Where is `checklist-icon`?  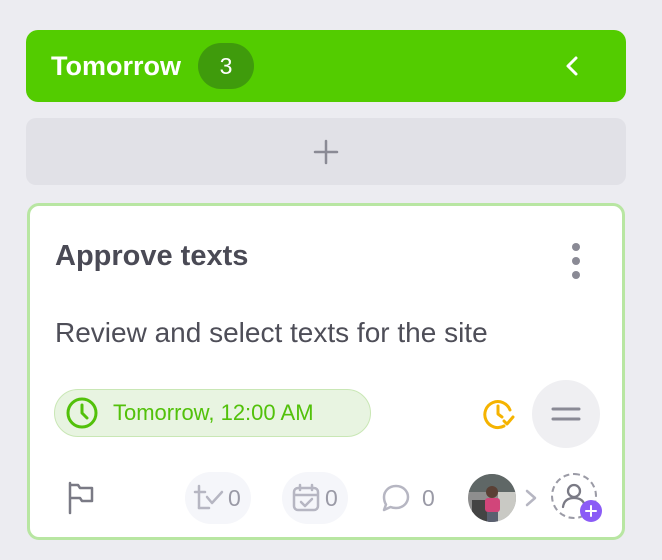
checklist-icon is located at coordinates (208, 497).